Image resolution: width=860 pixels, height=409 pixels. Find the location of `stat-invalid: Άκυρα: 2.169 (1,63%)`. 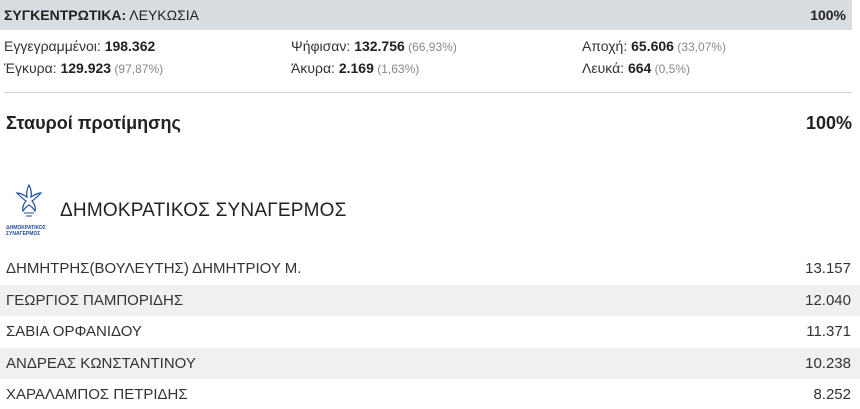

stat-invalid: Άκυρα: 2.169 (1,63%) is located at coordinates (355, 68).